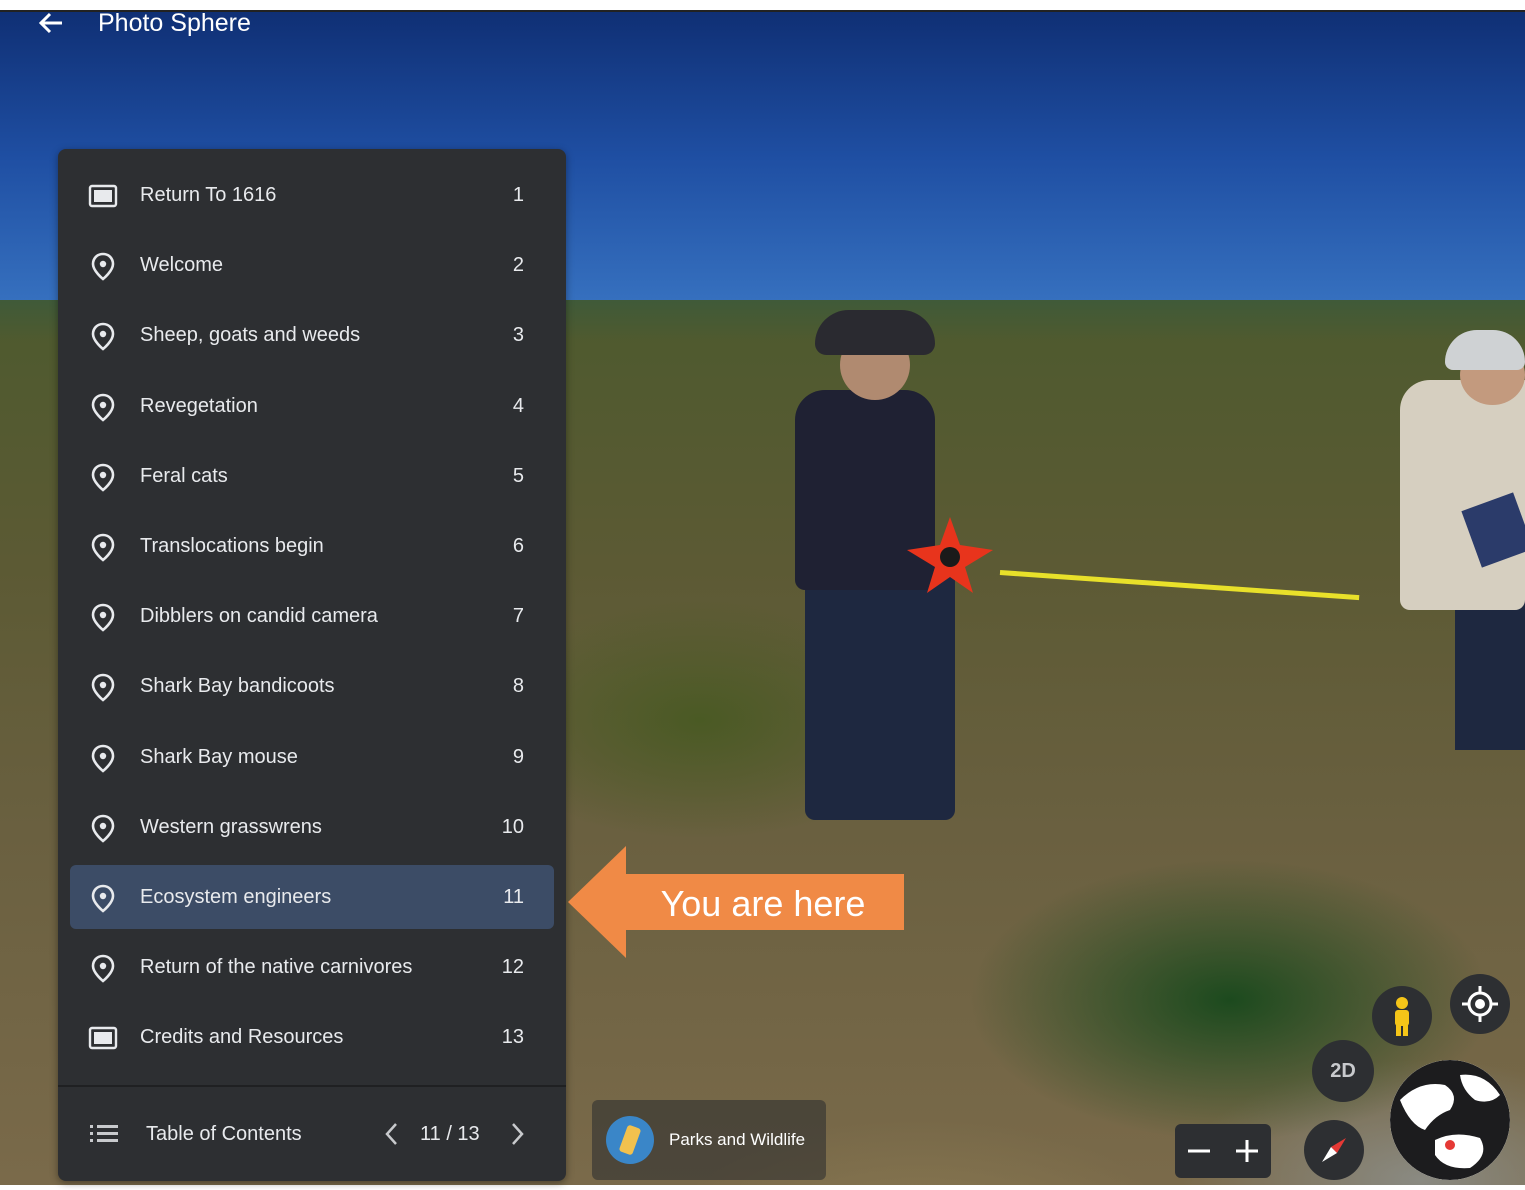 The image size is (1525, 1190). I want to click on toc-item-label: Revegetation, so click(199, 405).